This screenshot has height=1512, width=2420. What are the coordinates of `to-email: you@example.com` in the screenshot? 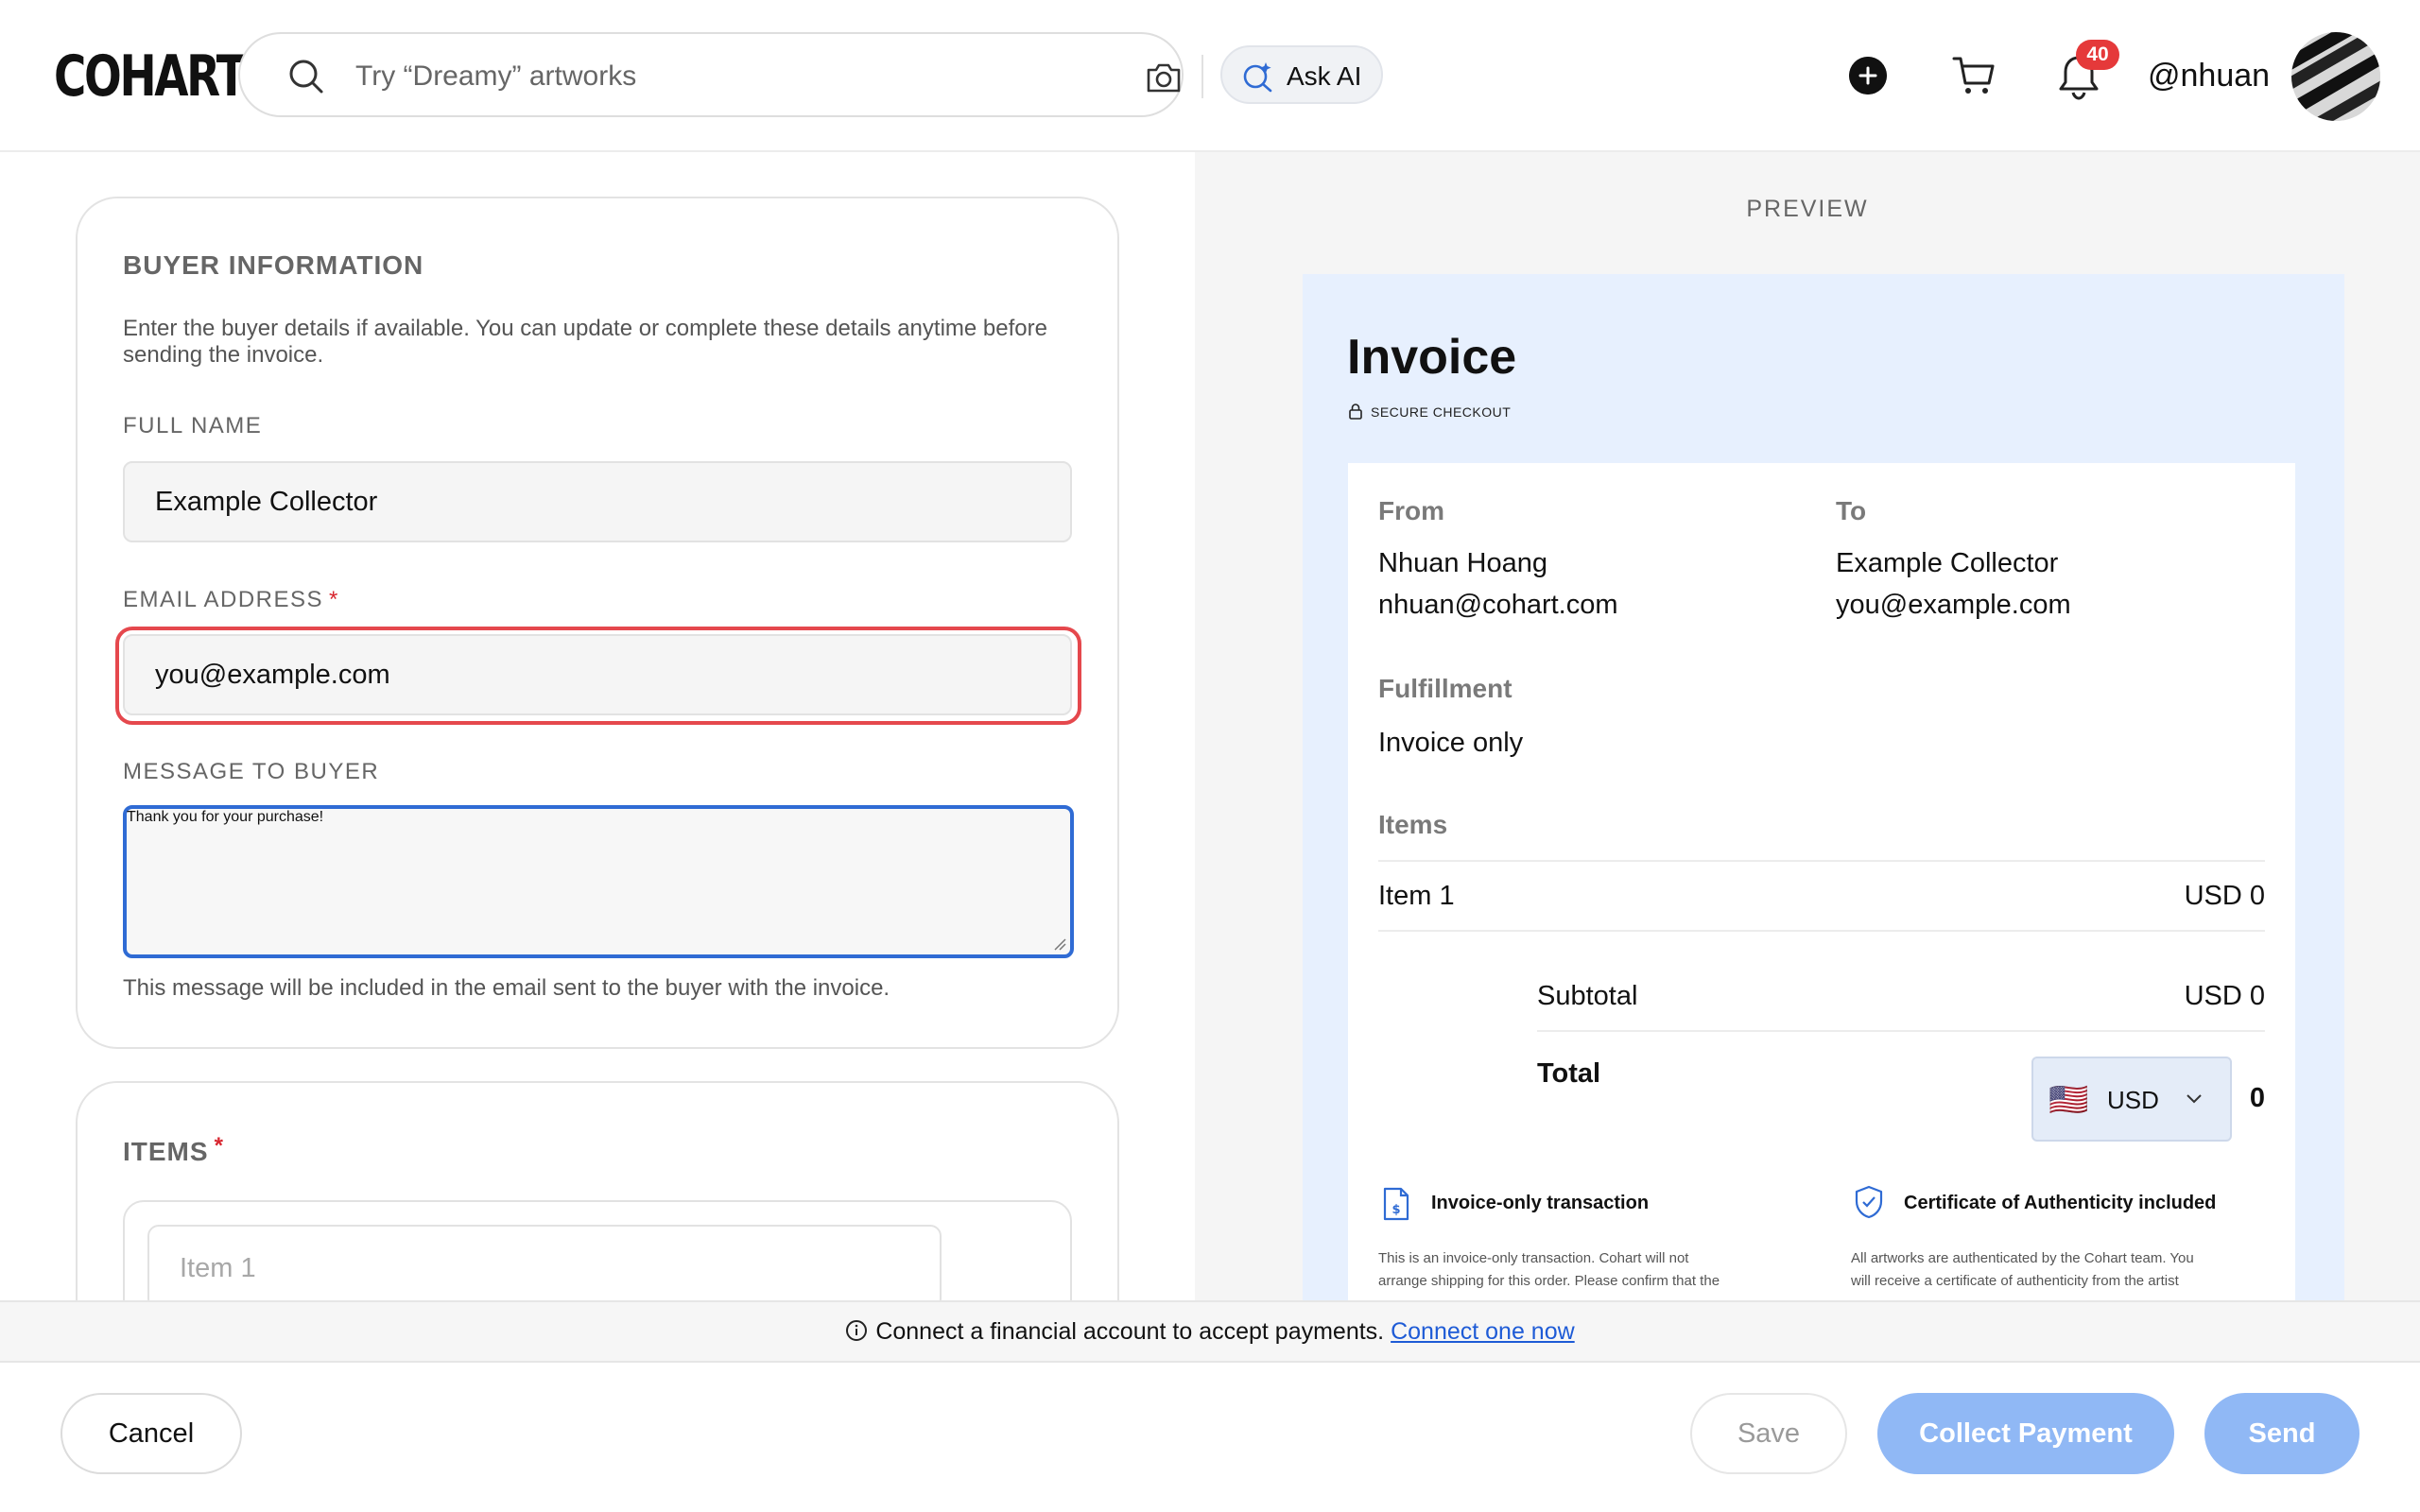 It's located at (1954, 605).